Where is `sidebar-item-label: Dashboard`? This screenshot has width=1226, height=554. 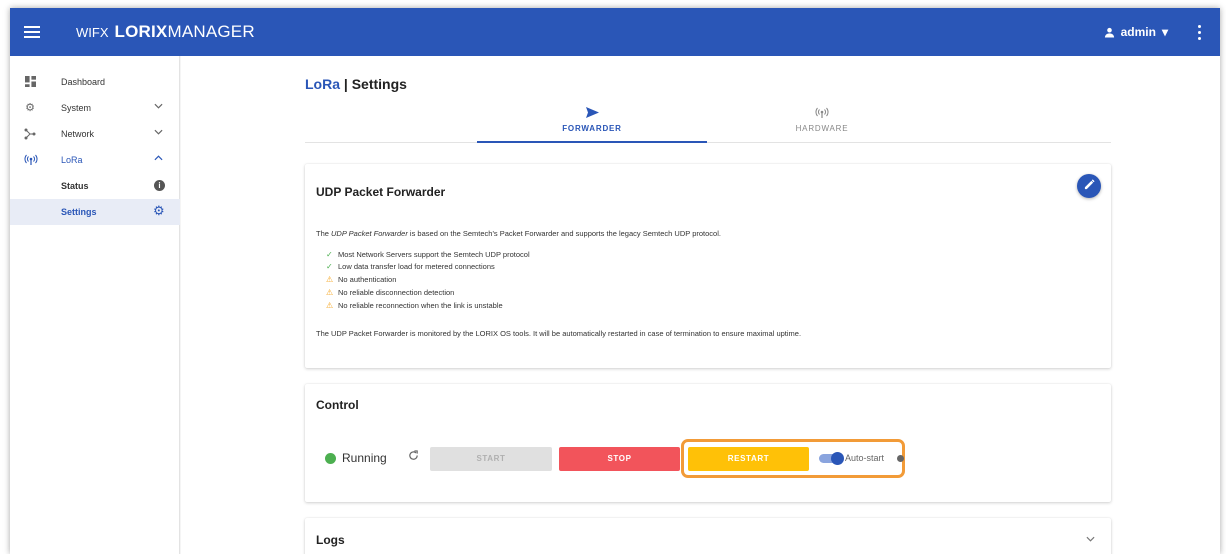 sidebar-item-label: Dashboard is located at coordinates (83, 82).